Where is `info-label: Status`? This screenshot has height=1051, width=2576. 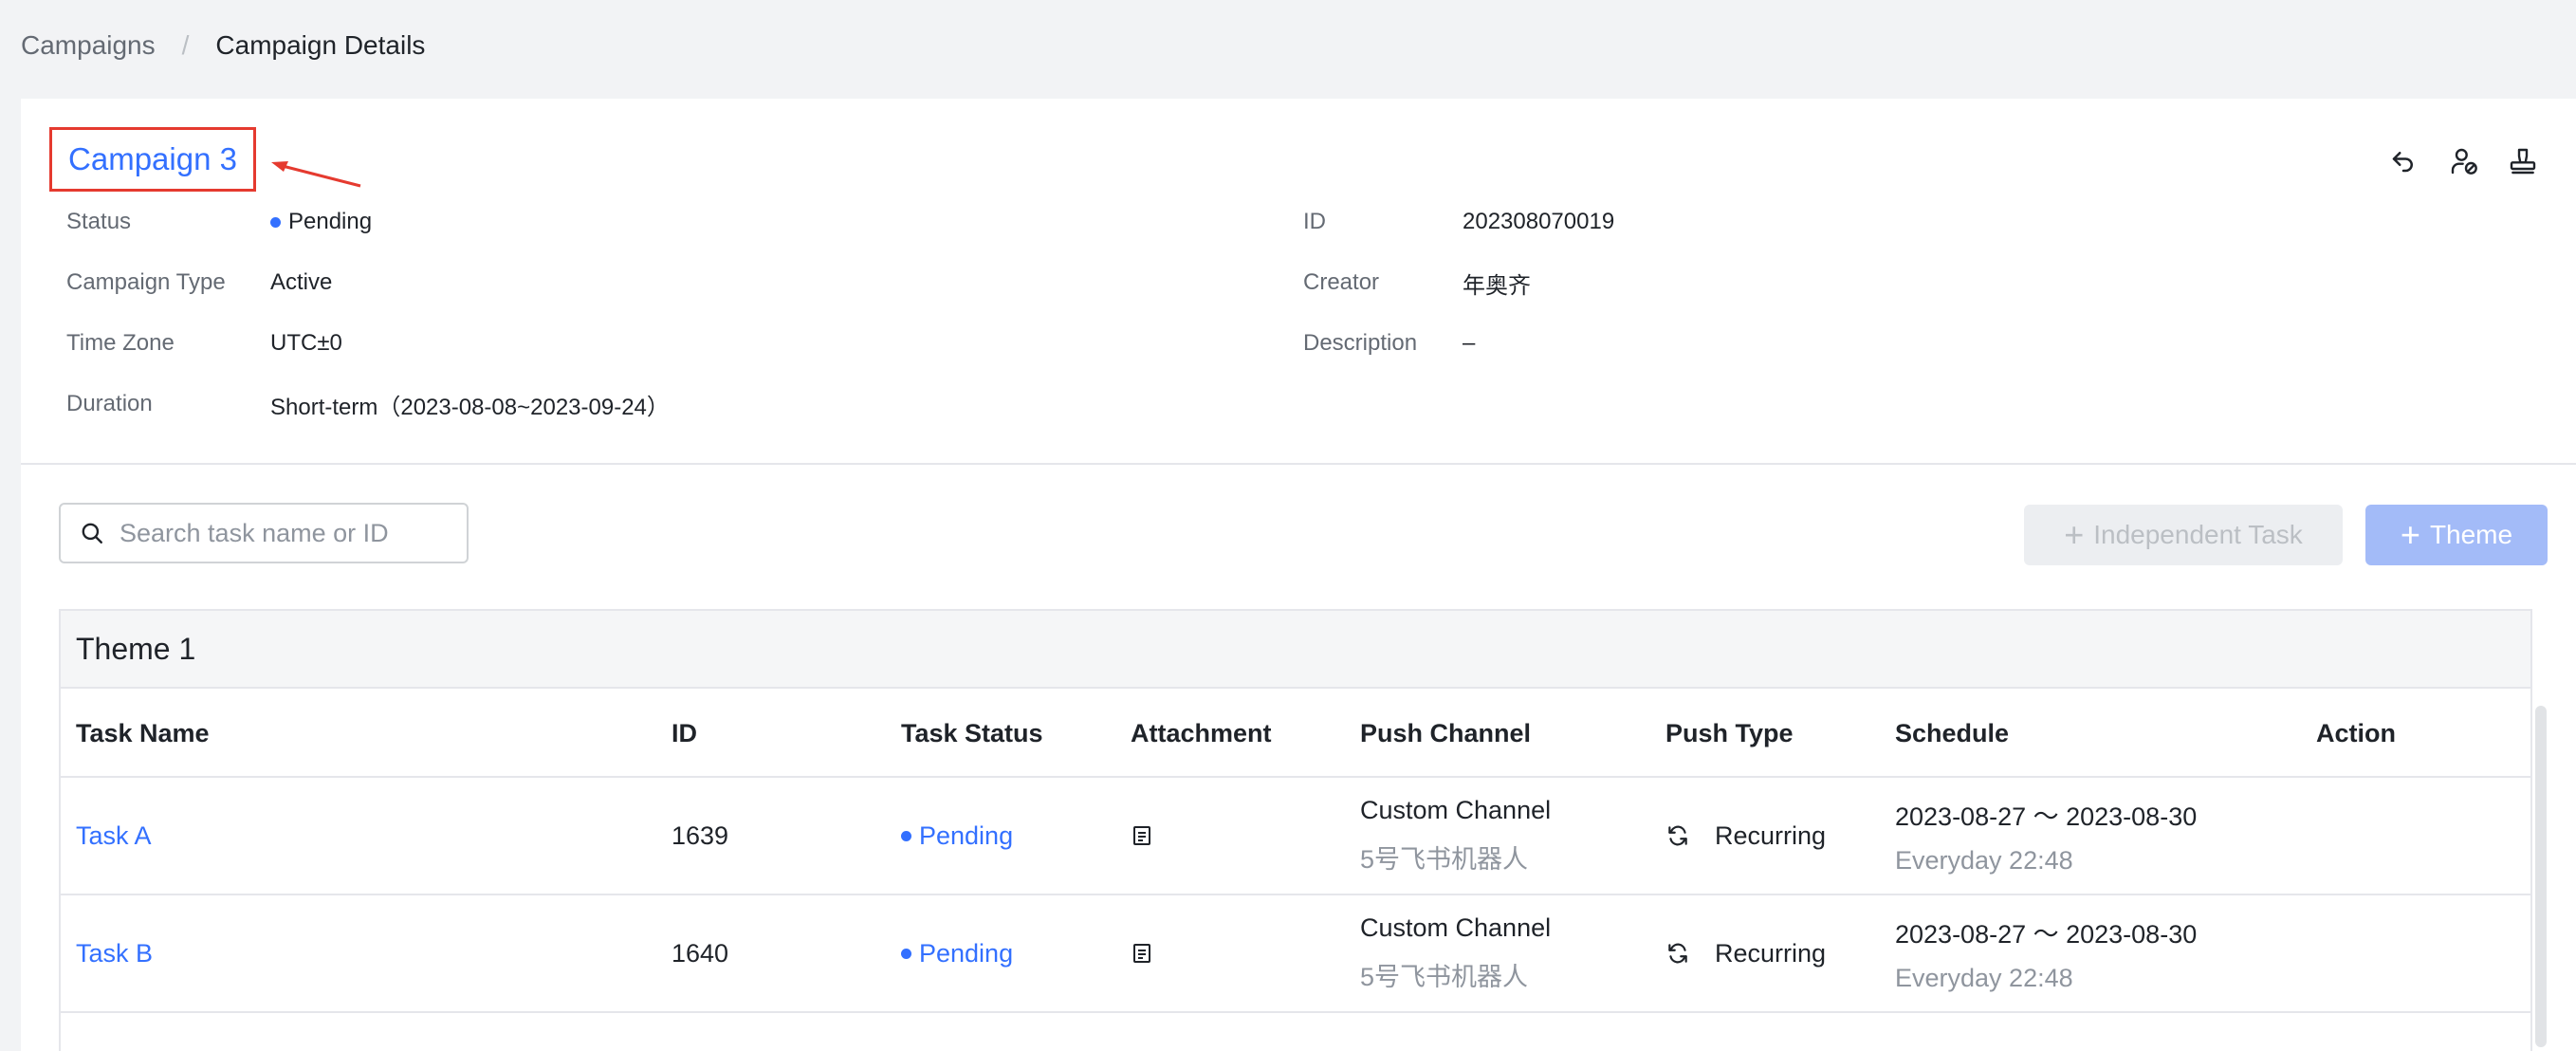
info-label: Status is located at coordinates (99, 221).